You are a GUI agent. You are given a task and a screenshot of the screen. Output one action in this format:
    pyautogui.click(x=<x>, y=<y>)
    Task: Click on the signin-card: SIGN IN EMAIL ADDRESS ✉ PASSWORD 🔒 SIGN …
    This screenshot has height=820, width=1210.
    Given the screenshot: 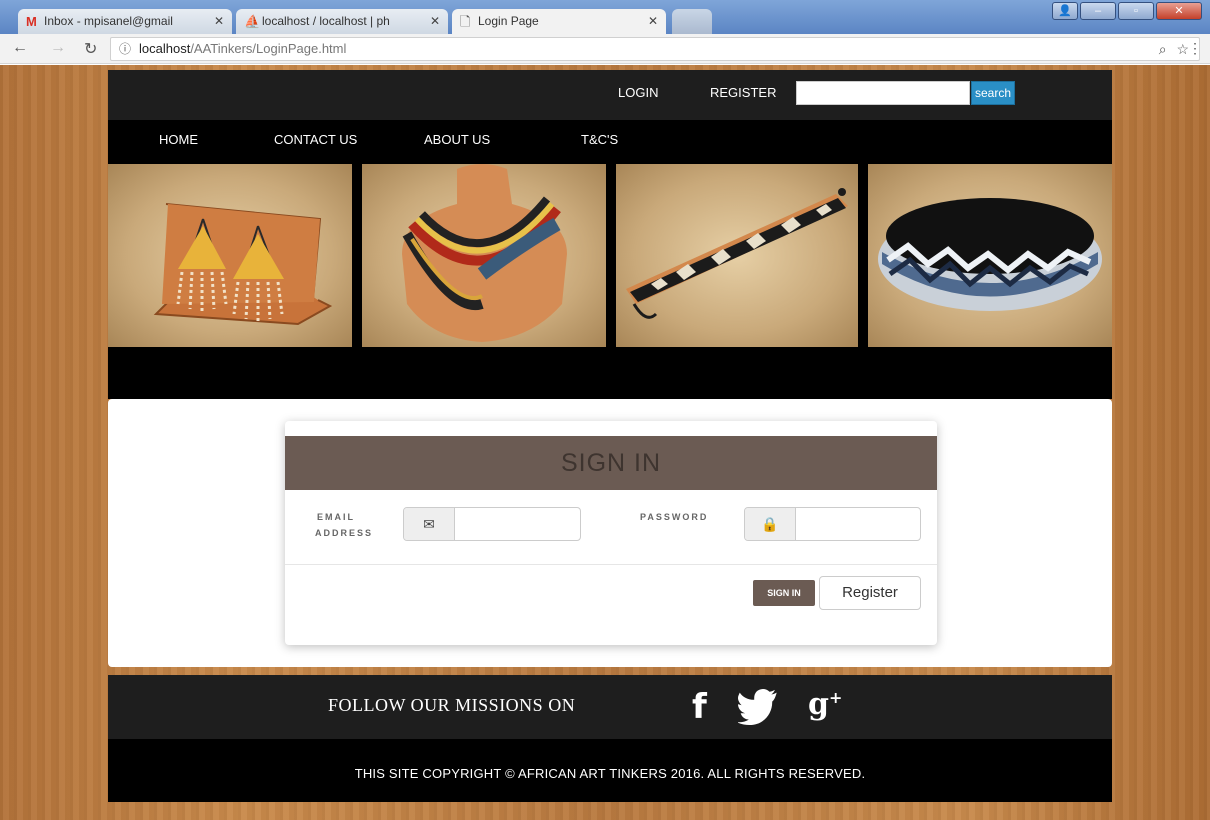 What is the action you would take?
    pyautogui.click(x=611, y=533)
    